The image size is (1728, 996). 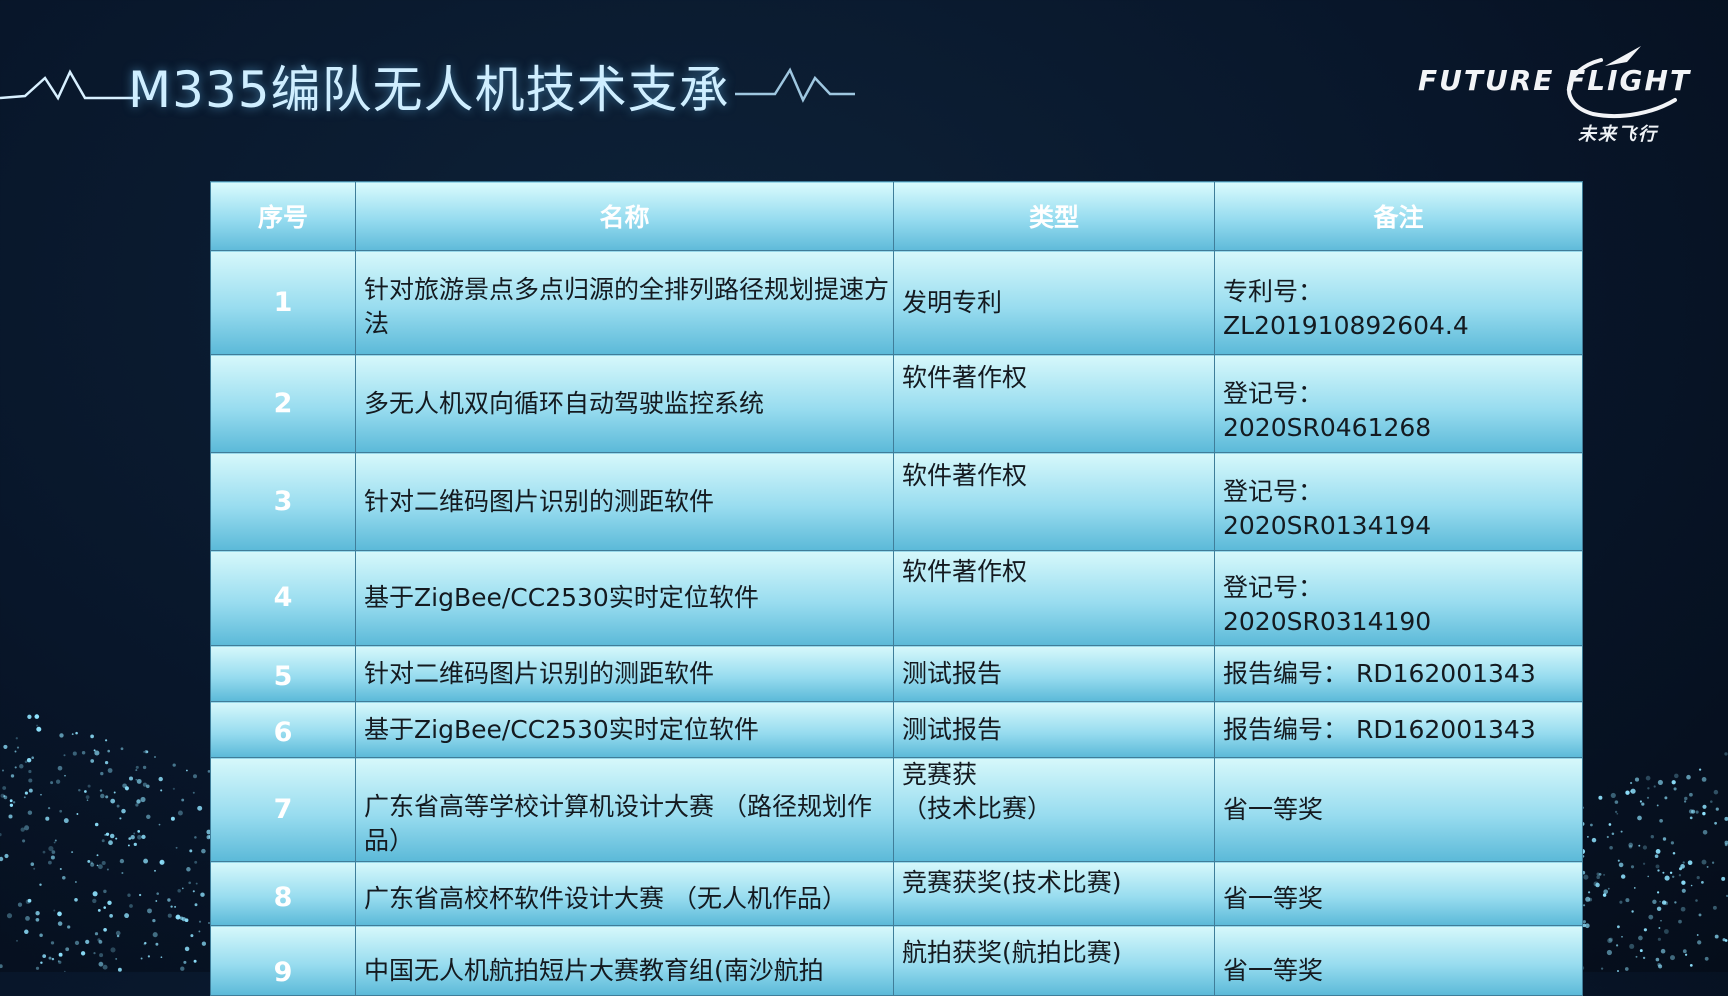 I want to click on table-header-row: 序号 名称 类型 备注, so click(x=896, y=216).